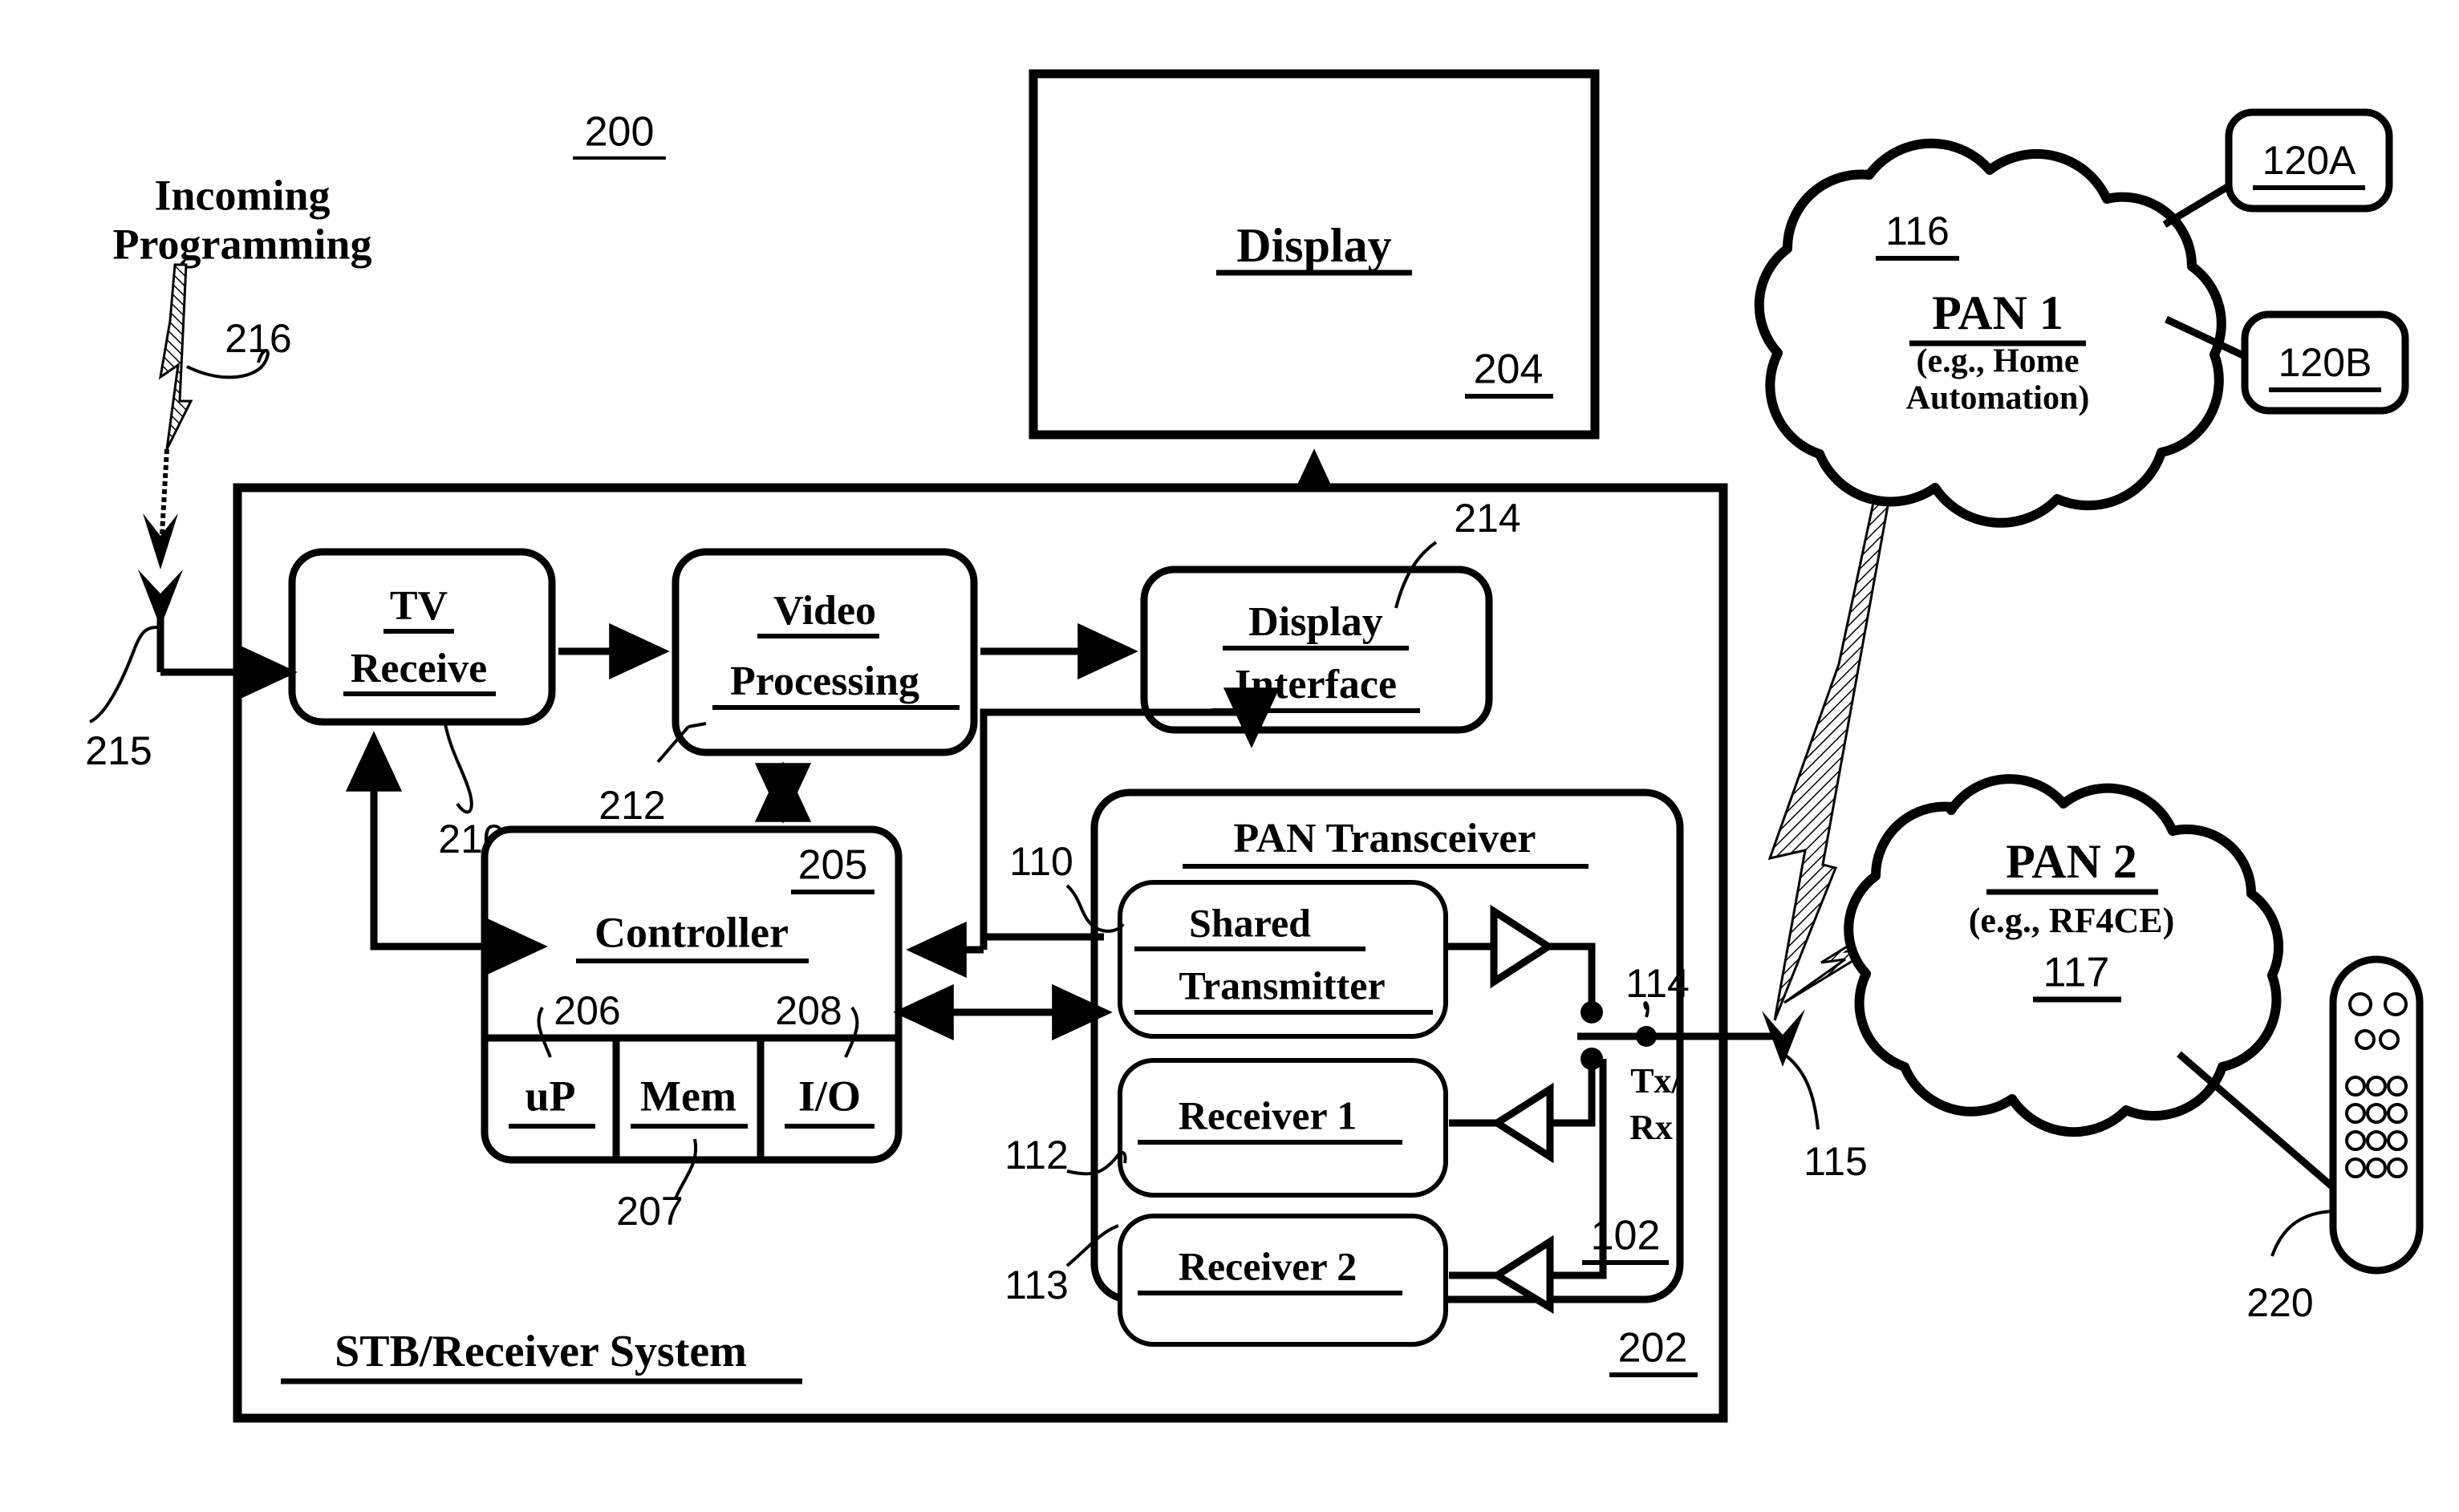 This screenshot has width=2459, height=1512. I want to click on incoming-programming-line1: Incoming, so click(242, 195).